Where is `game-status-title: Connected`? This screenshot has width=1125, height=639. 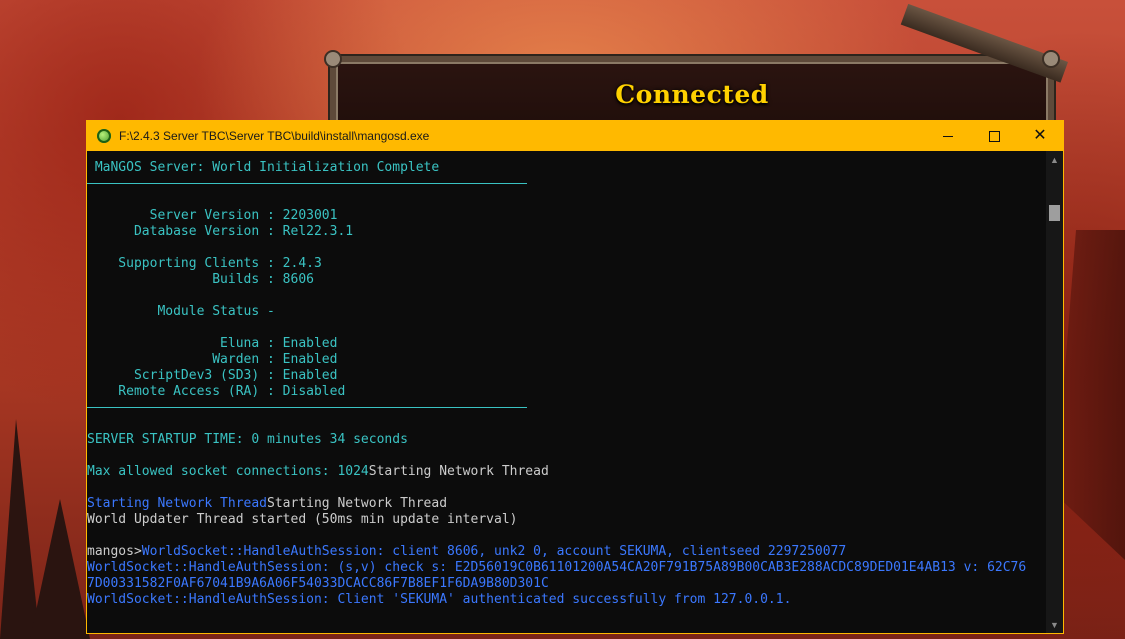 game-status-title: Connected is located at coordinates (692, 94).